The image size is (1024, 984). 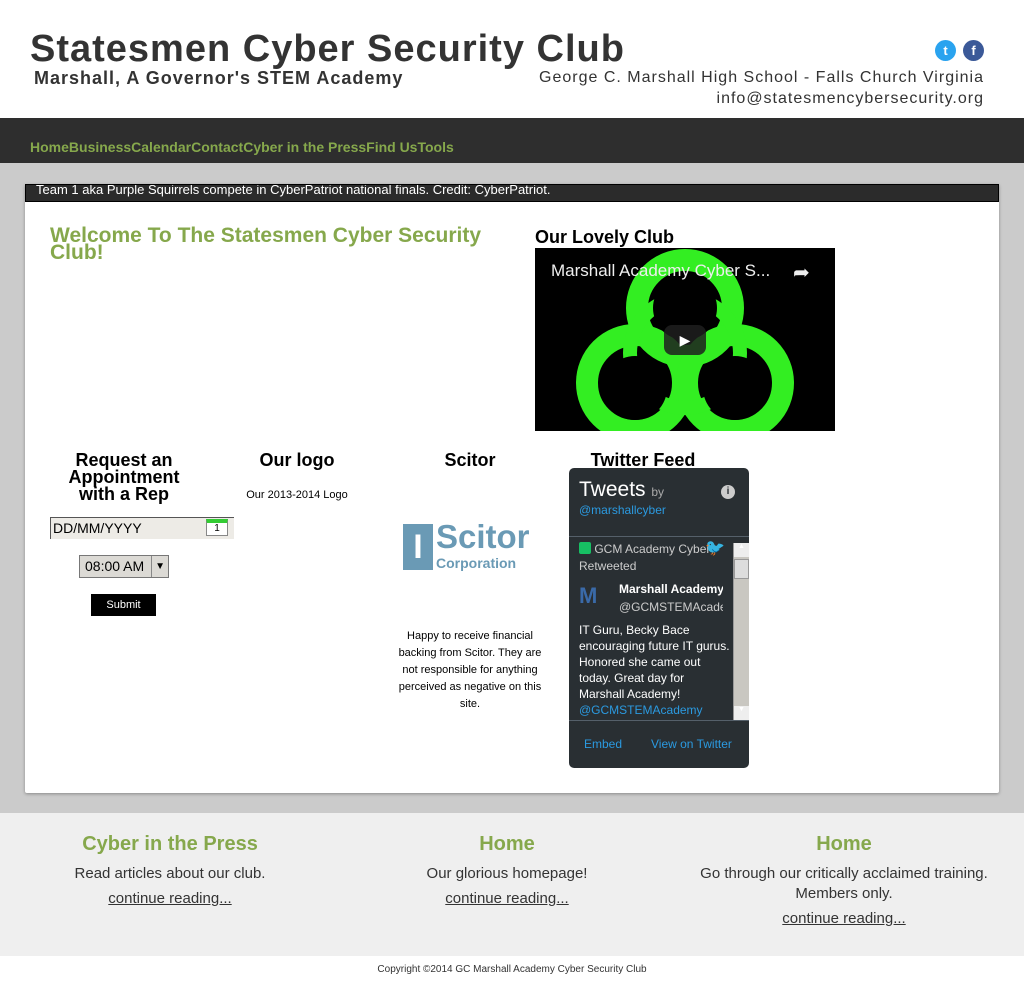 I want to click on info-icon: i, so click(x=728, y=492).